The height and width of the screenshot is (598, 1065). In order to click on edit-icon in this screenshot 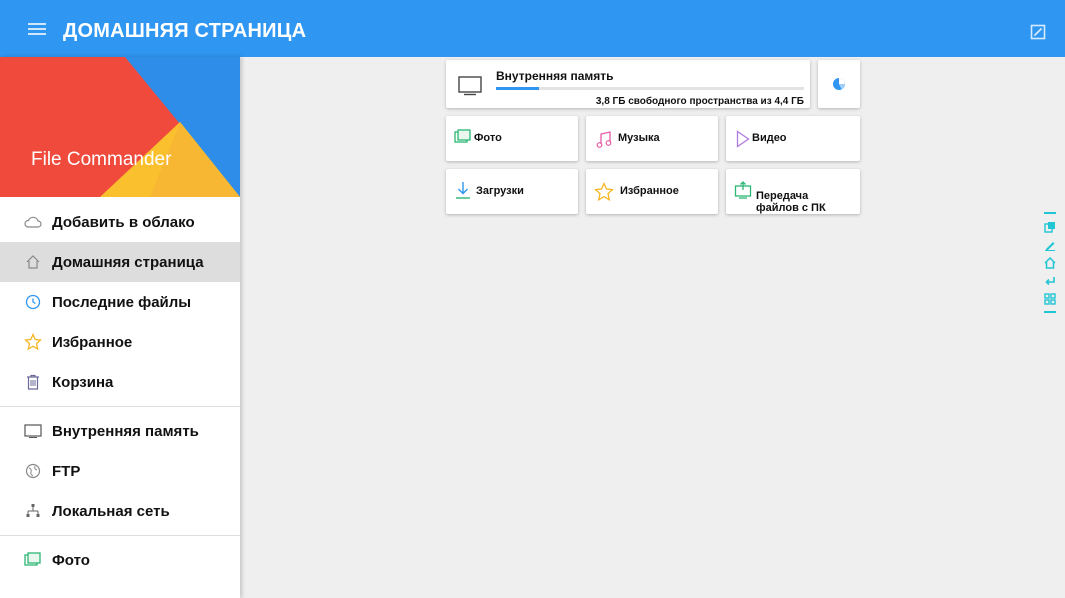, I will do `click(1038, 32)`.